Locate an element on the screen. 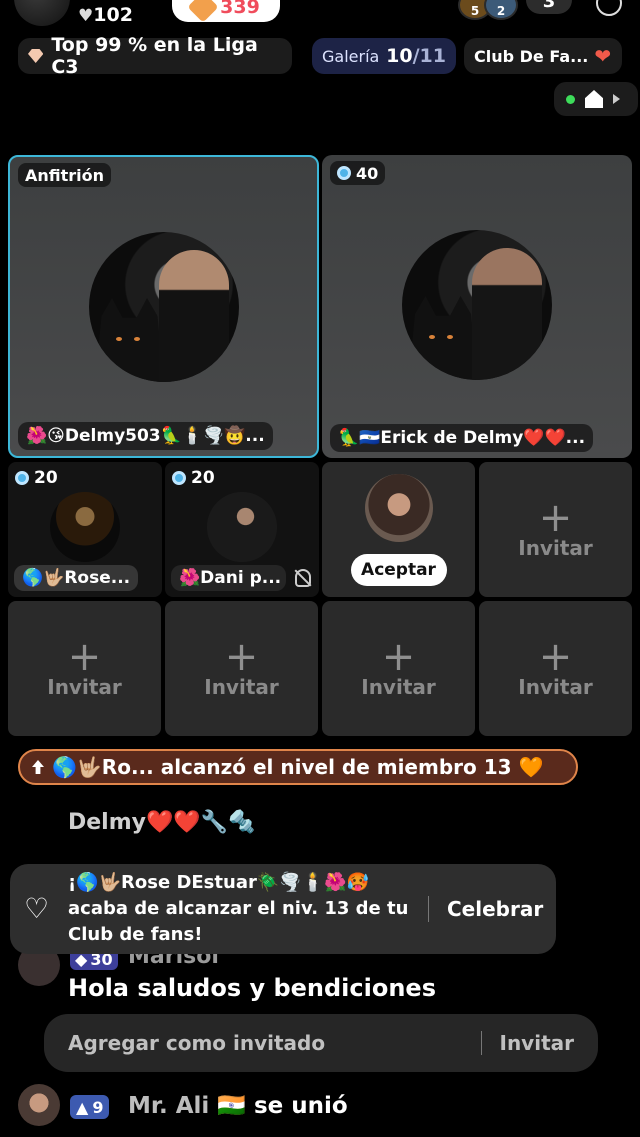 Image resolution: width=640 pixels, height=1137 pixels. heart-icon: ♥ is located at coordinates (86, 16).